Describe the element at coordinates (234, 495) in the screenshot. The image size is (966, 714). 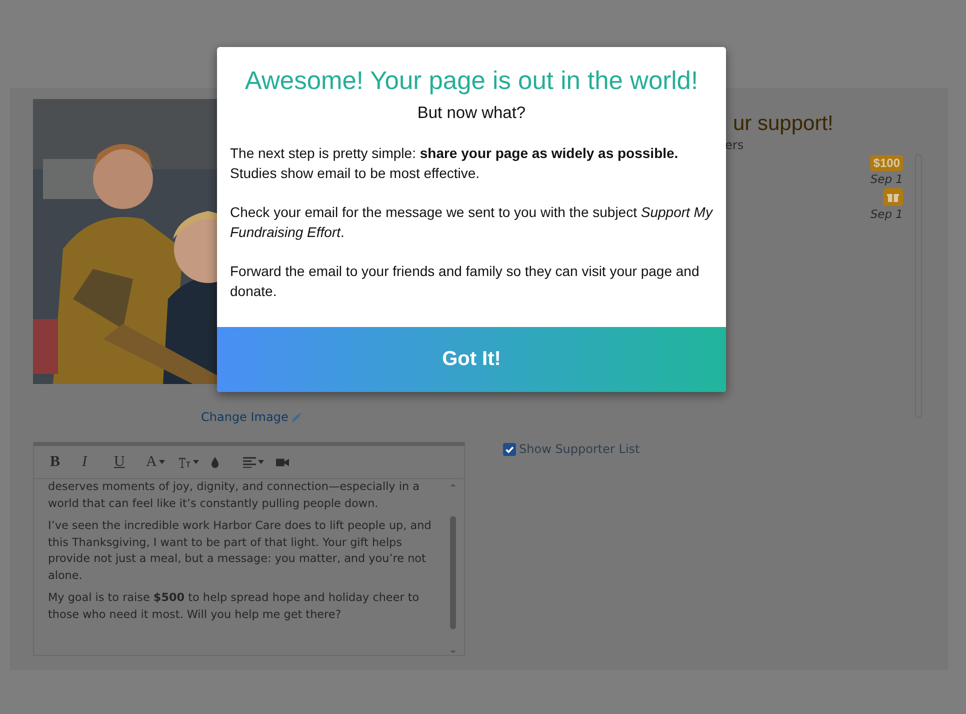
I see `editor-paragraph: deserves moments of joy, dignity, and connection—especially in a world that can feel like it’s constantly pulling people down.` at that location.